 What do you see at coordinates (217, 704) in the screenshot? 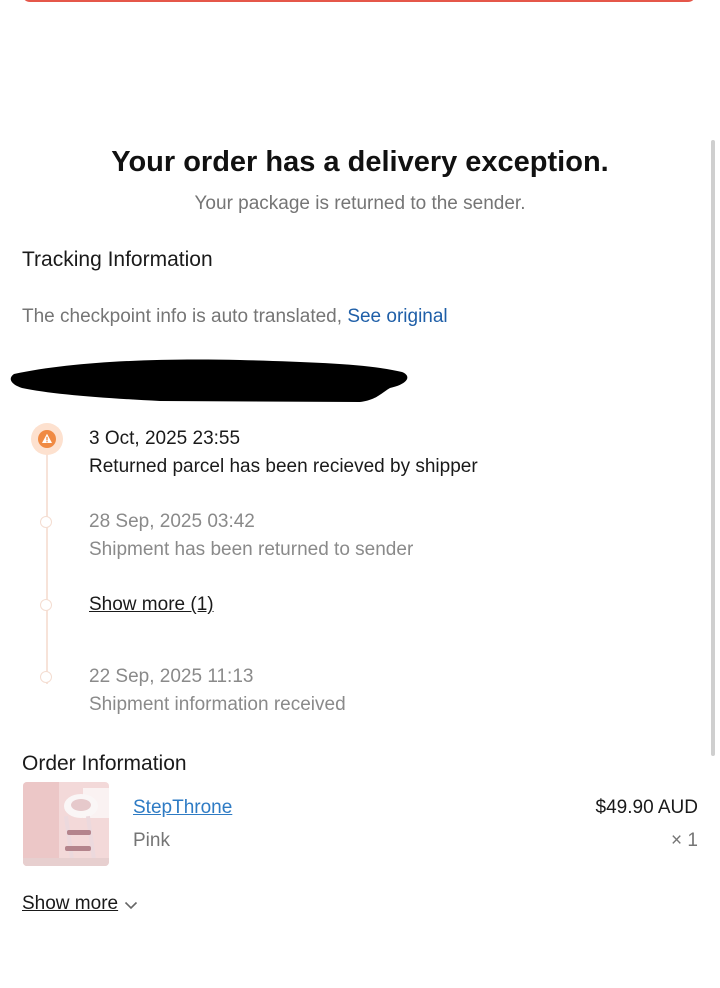
I see `event-description: Shipment information received` at bounding box center [217, 704].